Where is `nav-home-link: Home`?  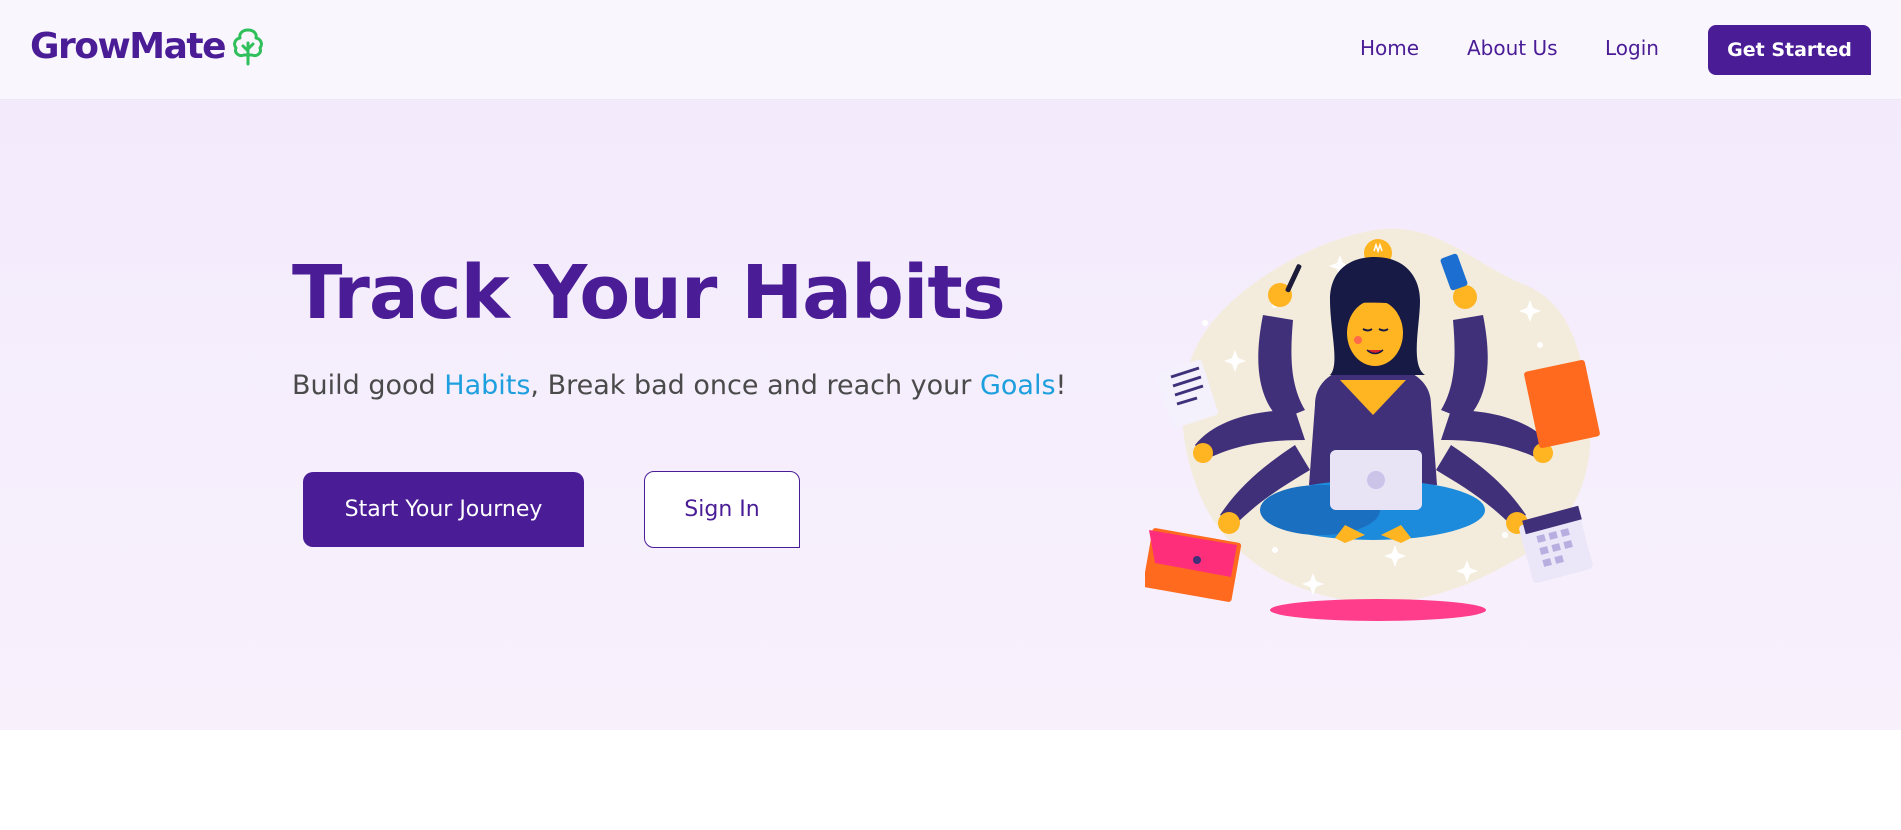 nav-home-link: Home is located at coordinates (1389, 48).